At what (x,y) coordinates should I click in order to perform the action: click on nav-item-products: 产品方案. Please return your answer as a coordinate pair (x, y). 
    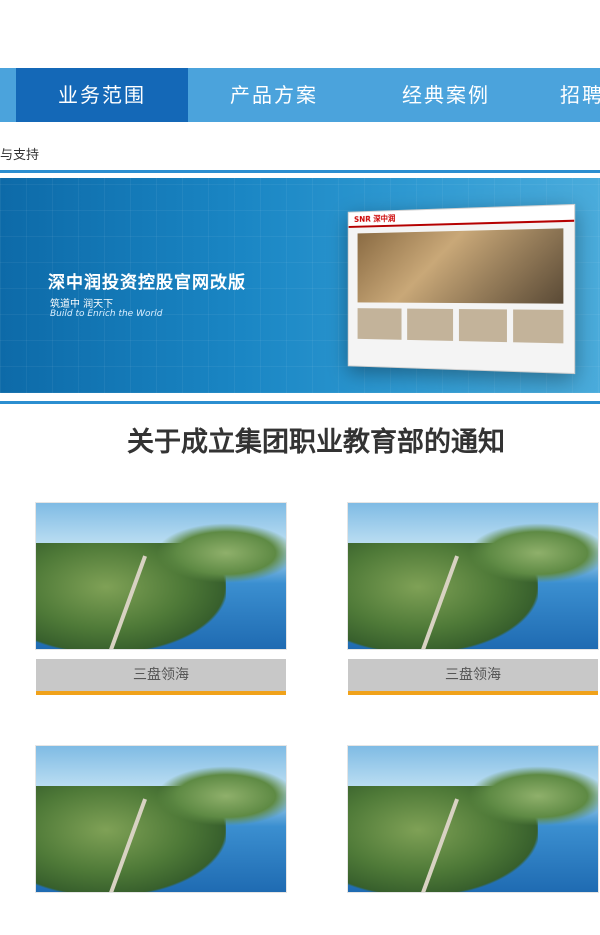
    Looking at the image, I should click on (274, 95).